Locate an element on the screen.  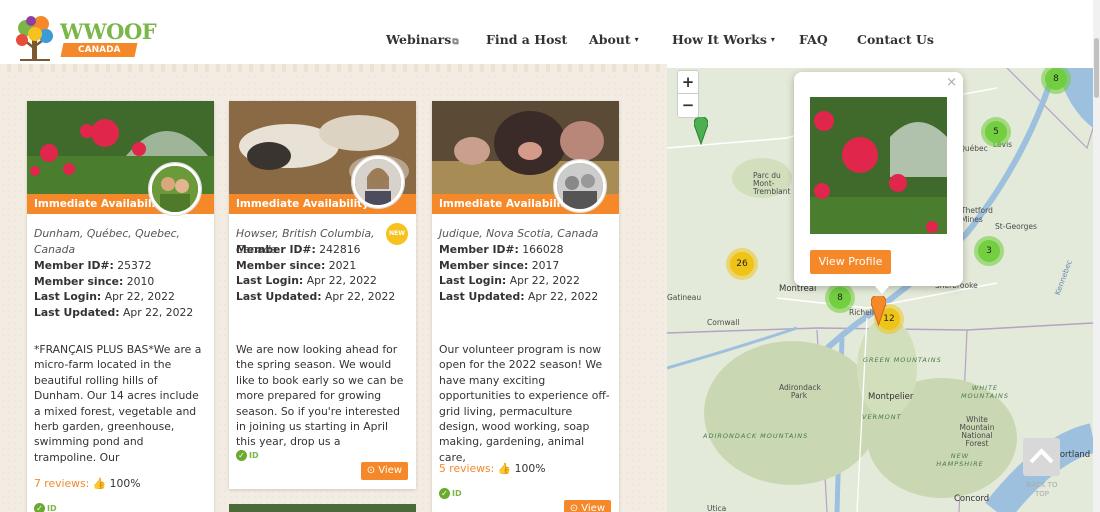
logo-country: CANADA is located at coordinates (99, 50).